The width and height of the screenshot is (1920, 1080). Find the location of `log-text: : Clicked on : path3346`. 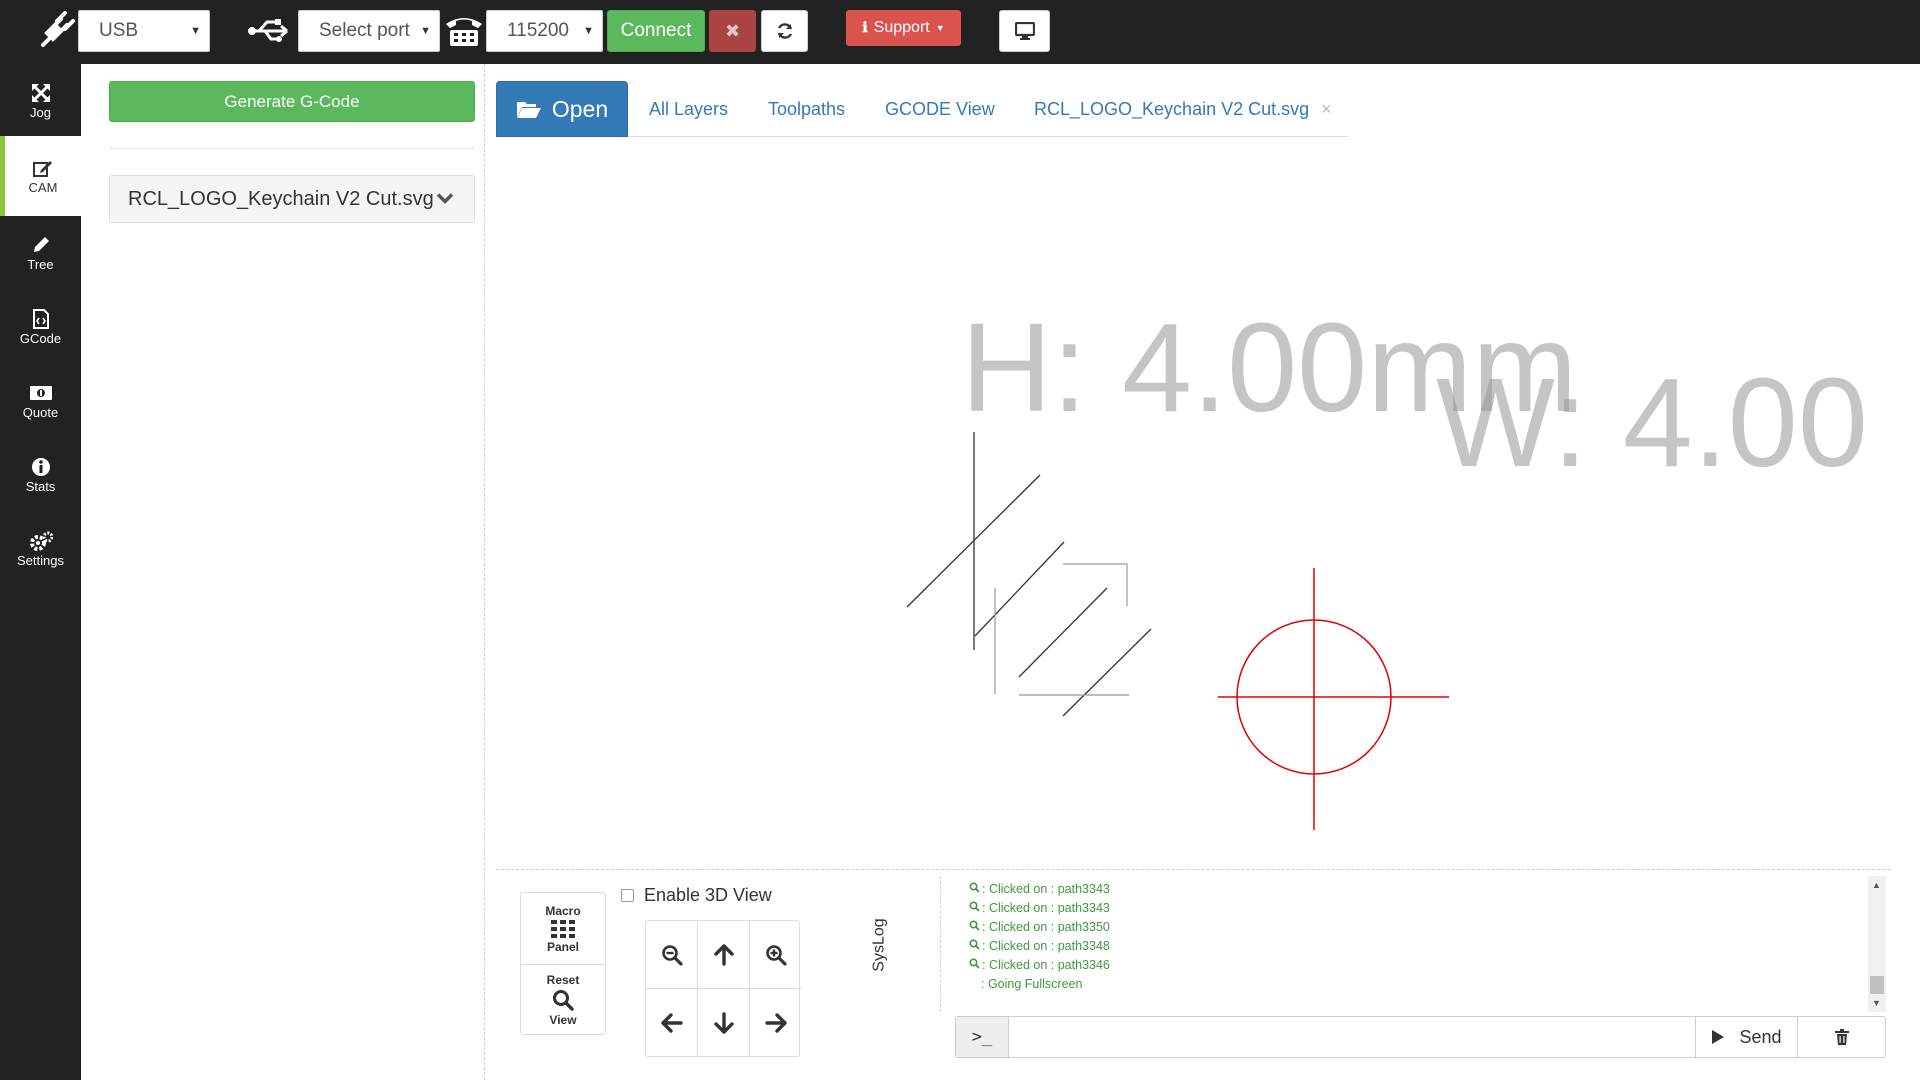

log-text: : Clicked on : path3346 is located at coordinates (1046, 965).